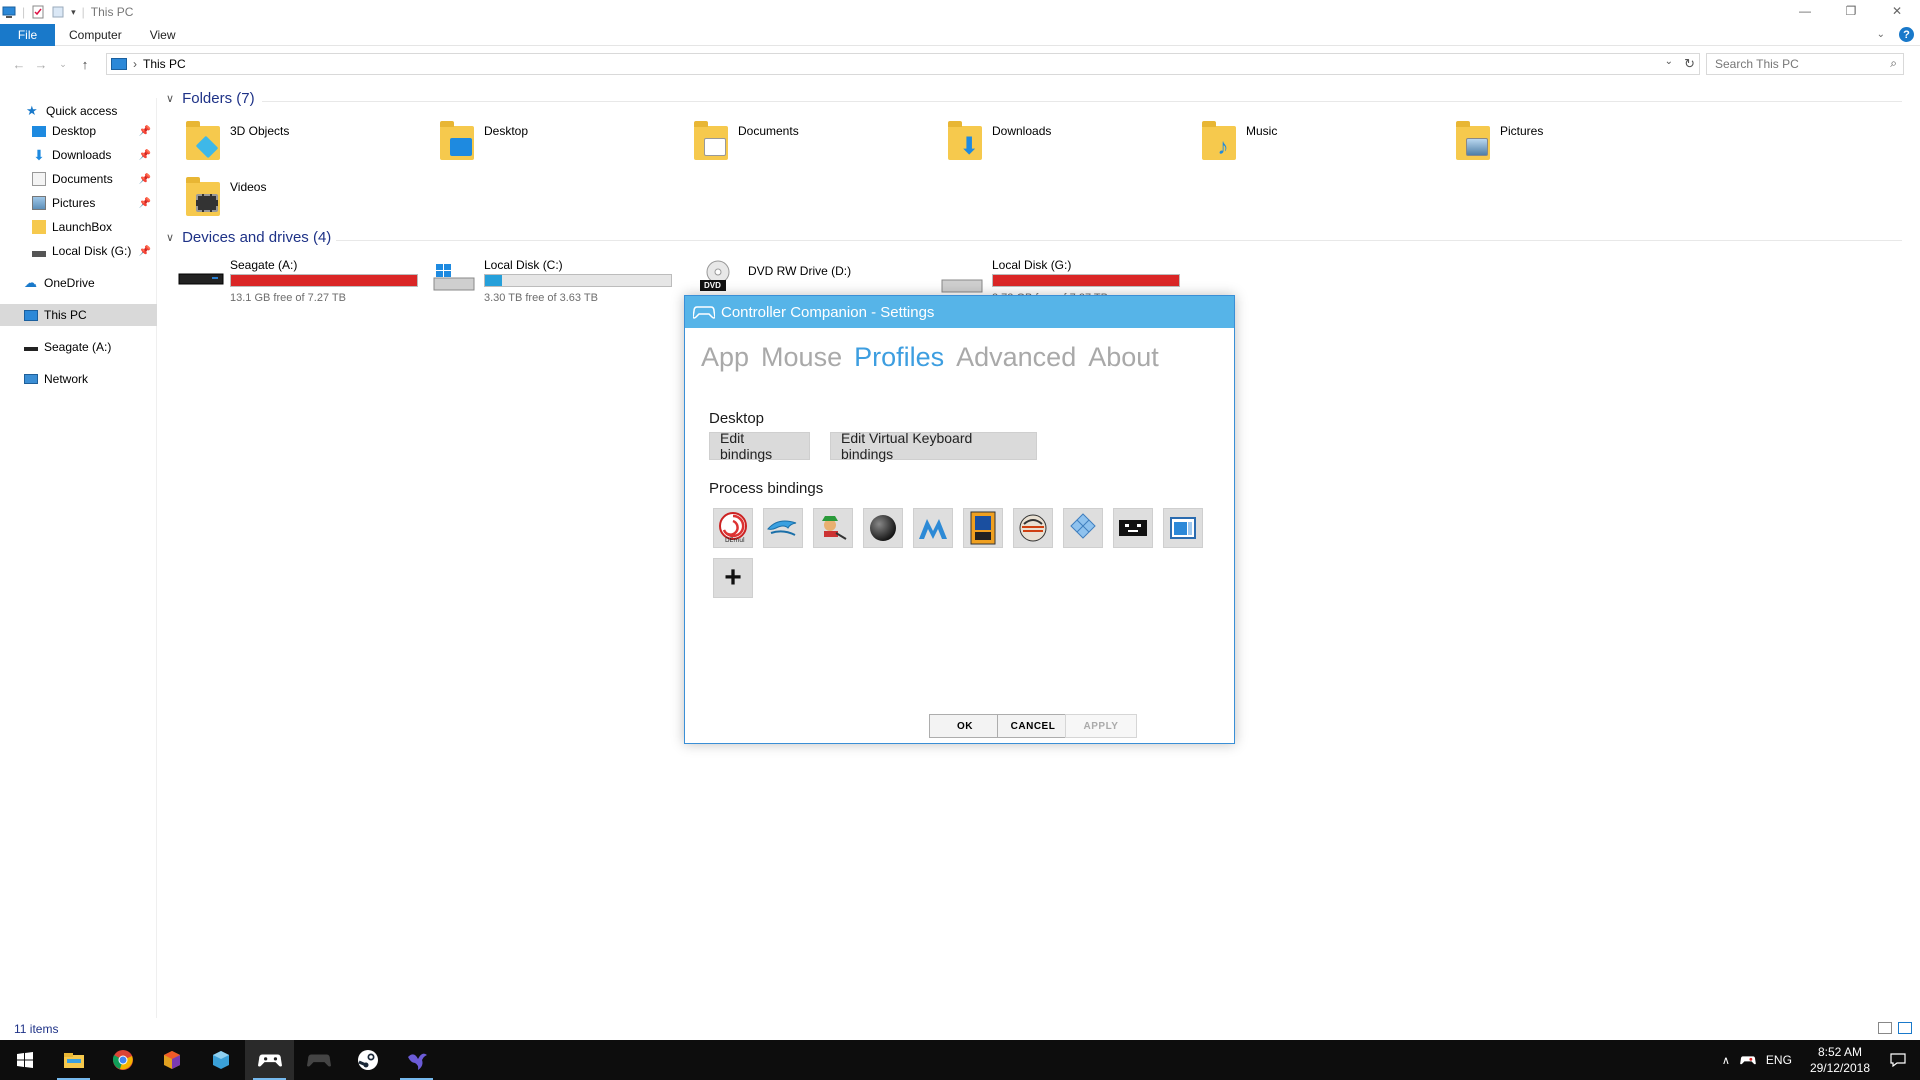 Image resolution: width=1920 pixels, height=1080 pixels. I want to click on apply-button: APPLY, so click(1101, 726).